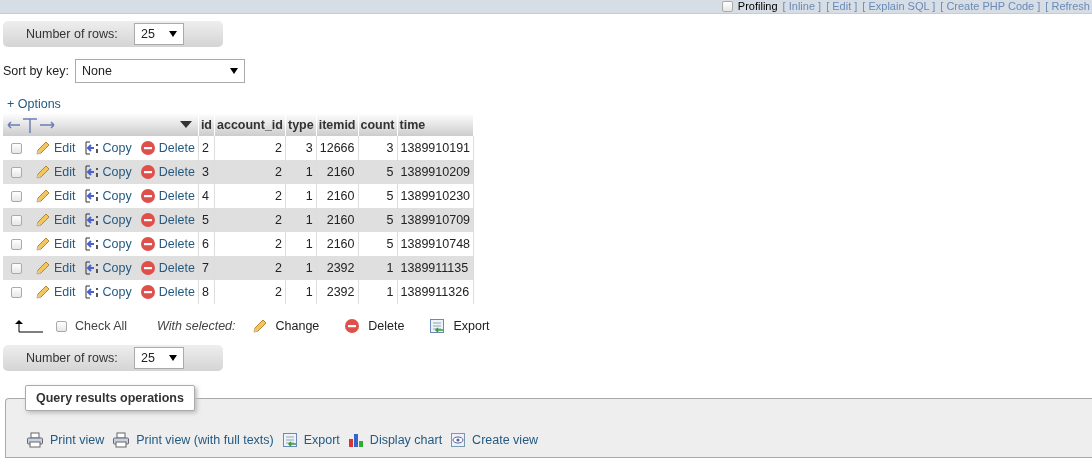 The image size is (1092, 466). What do you see at coordinates (110, 398) in the screenshot?
I see `panel-title: Query results operations` at bounding box center [110, 398].